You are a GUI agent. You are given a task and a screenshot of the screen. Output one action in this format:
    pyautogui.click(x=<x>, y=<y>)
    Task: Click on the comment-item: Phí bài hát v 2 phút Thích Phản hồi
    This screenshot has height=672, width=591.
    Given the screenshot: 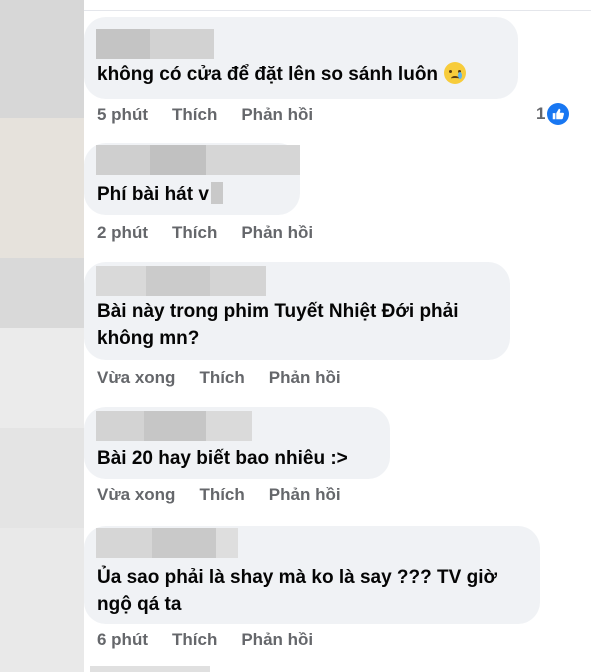 What is the action you would take?
    pyautogui.click(x=337, y=195)
    